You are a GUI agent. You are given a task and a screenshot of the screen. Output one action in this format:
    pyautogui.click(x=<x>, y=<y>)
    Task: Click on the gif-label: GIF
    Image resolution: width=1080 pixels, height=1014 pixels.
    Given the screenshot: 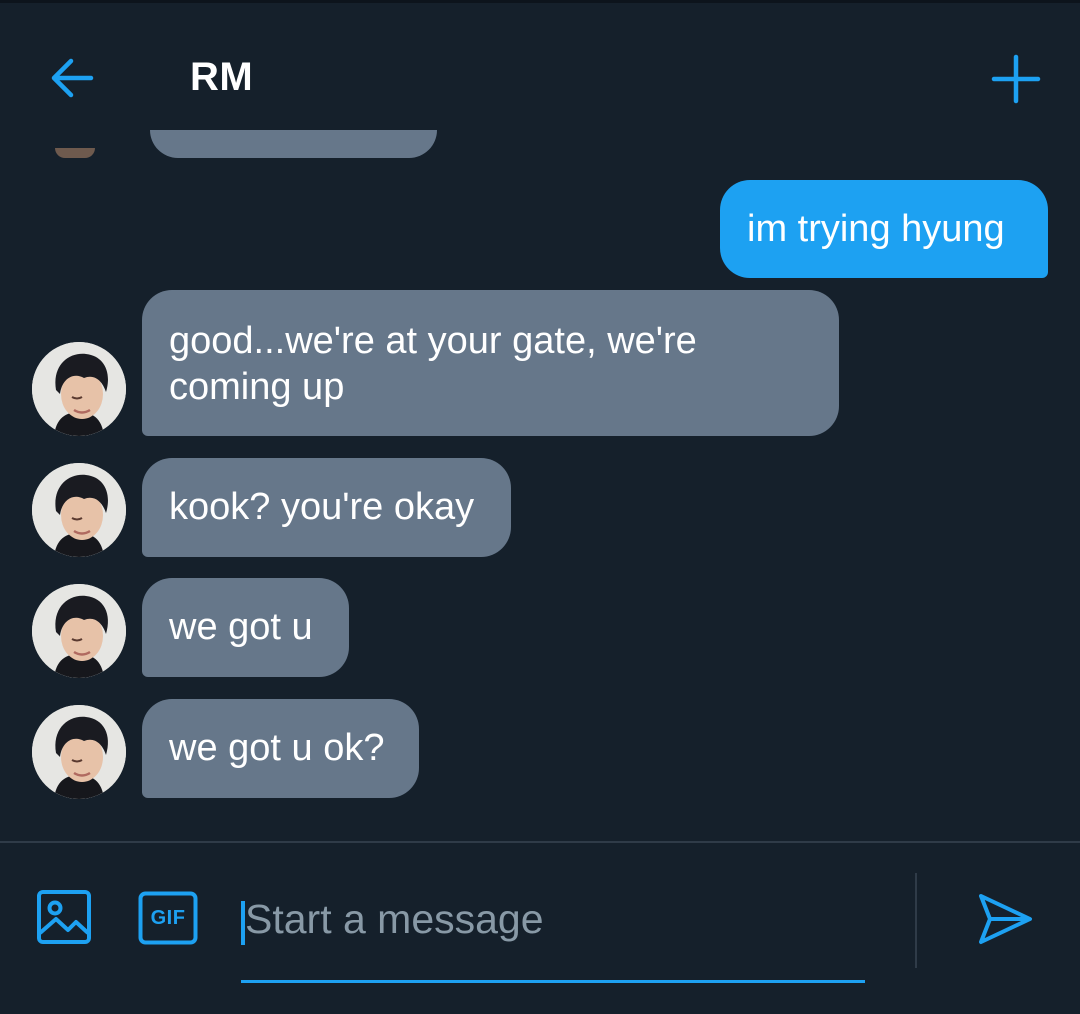 What is the action you would take?
    pyautogui.click(x=168, y=917)
    